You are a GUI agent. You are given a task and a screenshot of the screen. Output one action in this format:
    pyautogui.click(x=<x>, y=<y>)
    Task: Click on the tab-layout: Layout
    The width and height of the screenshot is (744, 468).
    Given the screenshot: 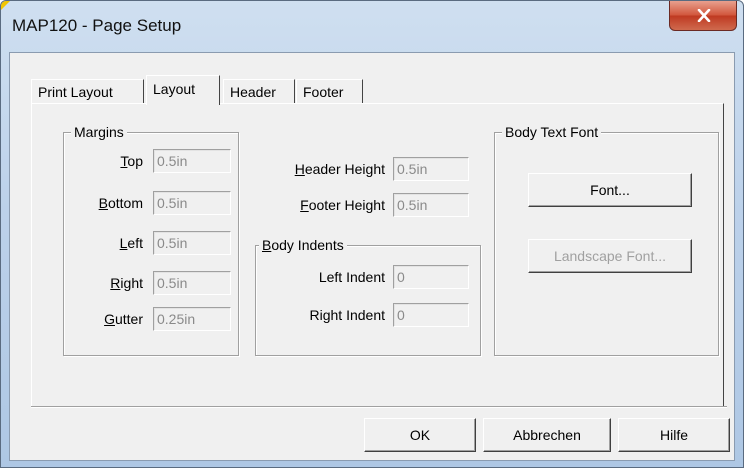 What is the action you would take?
    pyautogui.click(x=183, y=90)
    